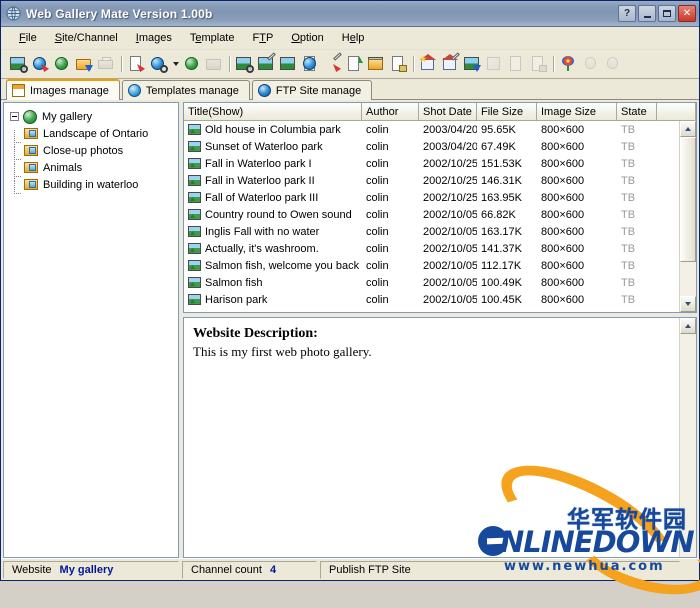 The width and height of the screenshot is (700, 608). I want to click on close-button: ✕, so click(687, 13).